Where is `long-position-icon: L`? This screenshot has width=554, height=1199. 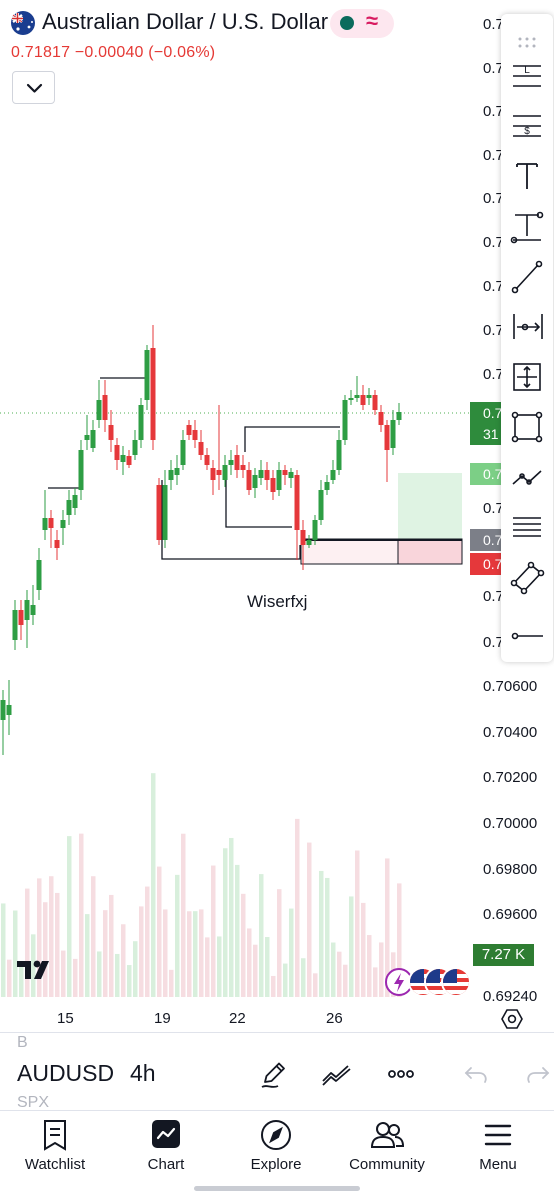
long-position-icon: L is located at coordinates (527, 76).